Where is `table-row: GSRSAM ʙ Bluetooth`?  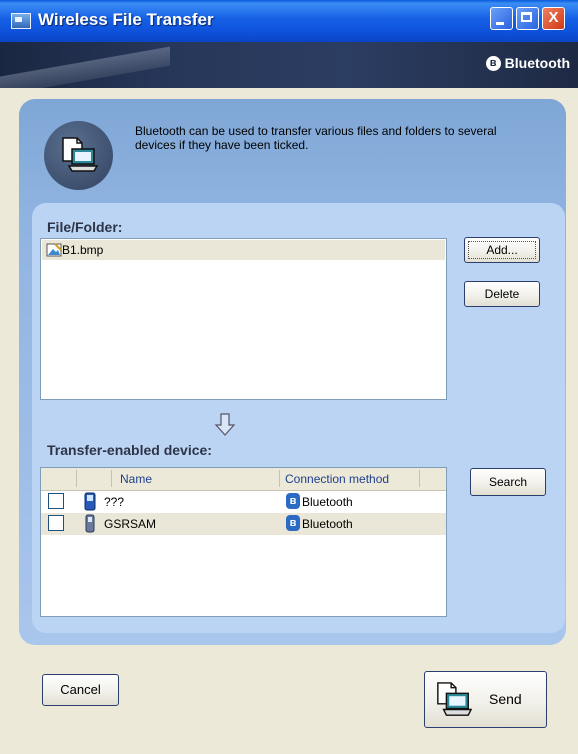
table-row: GSRSAM ʙ Bluetooth is located at coordinates (243, 524).